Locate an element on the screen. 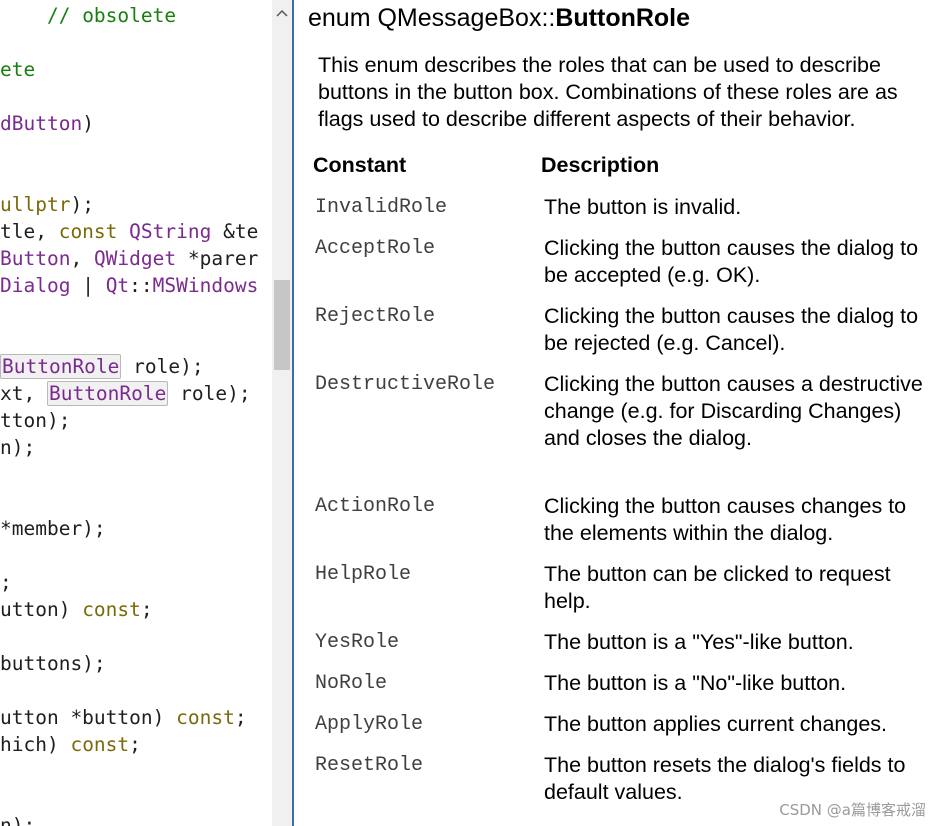 The height and width of the screenshot is (826, 932). enum-description: The button is a "Yes"-like button. is located at coordinates (699, 642).